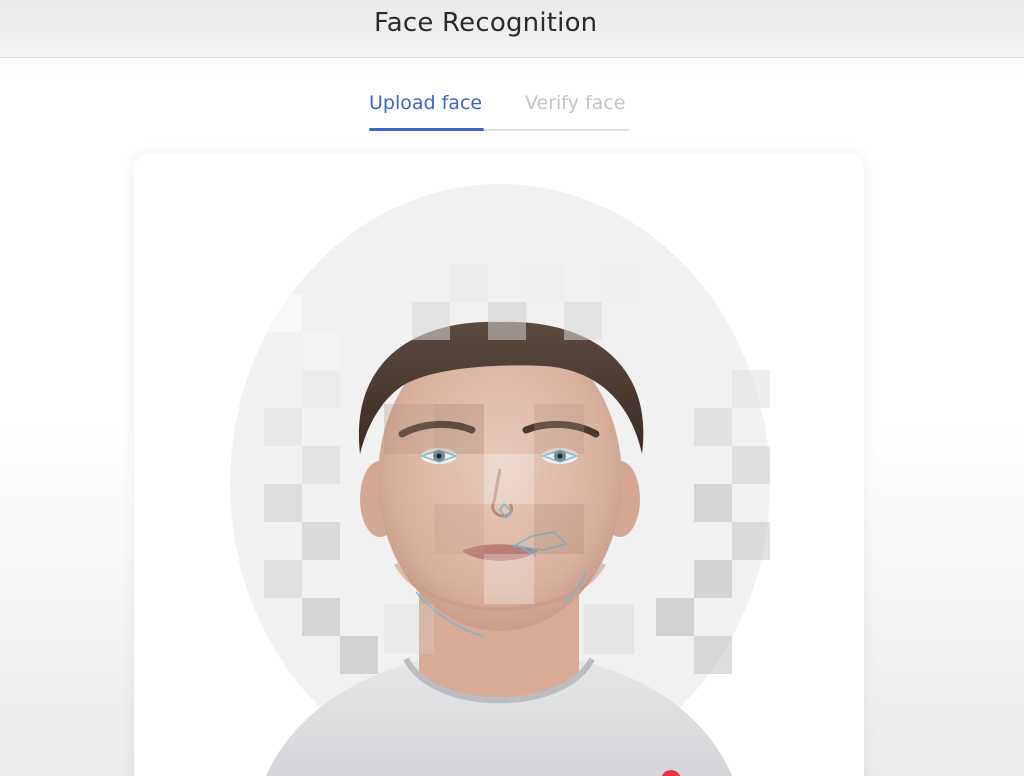  Describe the element at coordinates (425, 112) in the screenshot. I see `tab-upload-face: Upload face` at that location.